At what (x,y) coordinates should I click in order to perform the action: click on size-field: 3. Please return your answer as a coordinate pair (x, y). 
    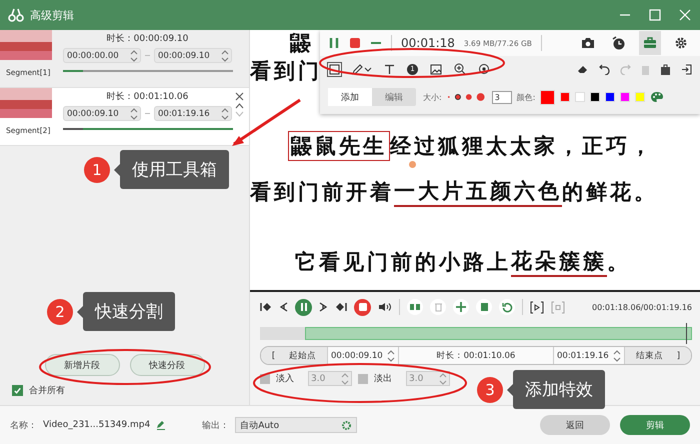
    Looking at the image, I should click on (502, 97).